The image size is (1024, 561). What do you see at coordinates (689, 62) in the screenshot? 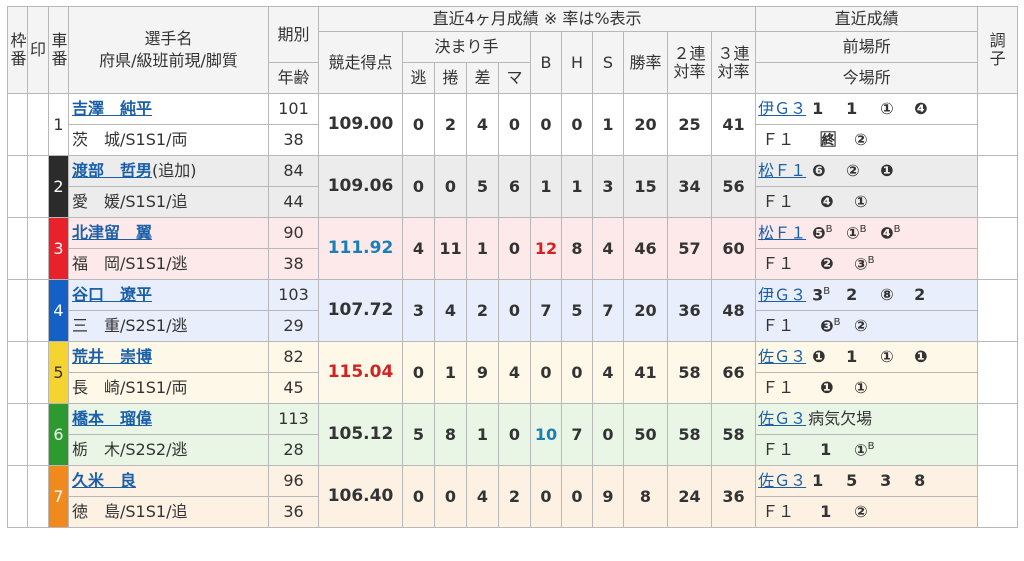
I see `header-rate2: ２連 対率` at bounding box center [689, 62].